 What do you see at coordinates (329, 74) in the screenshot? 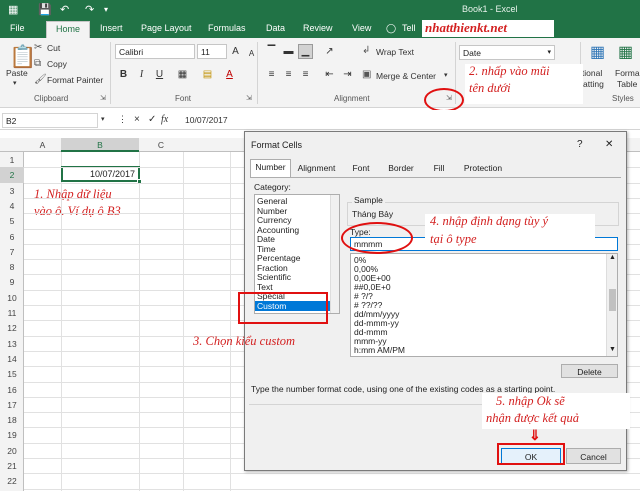
I see `decrease-indent-icon: ⇤` at bounding box center [329, 74].